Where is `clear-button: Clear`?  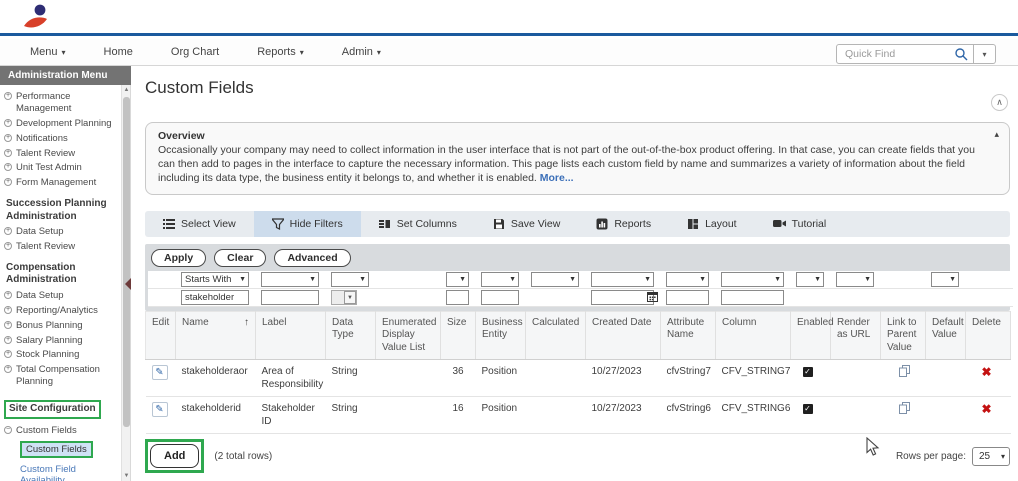 clear-button: Clear is located at coordinates (240, 257).